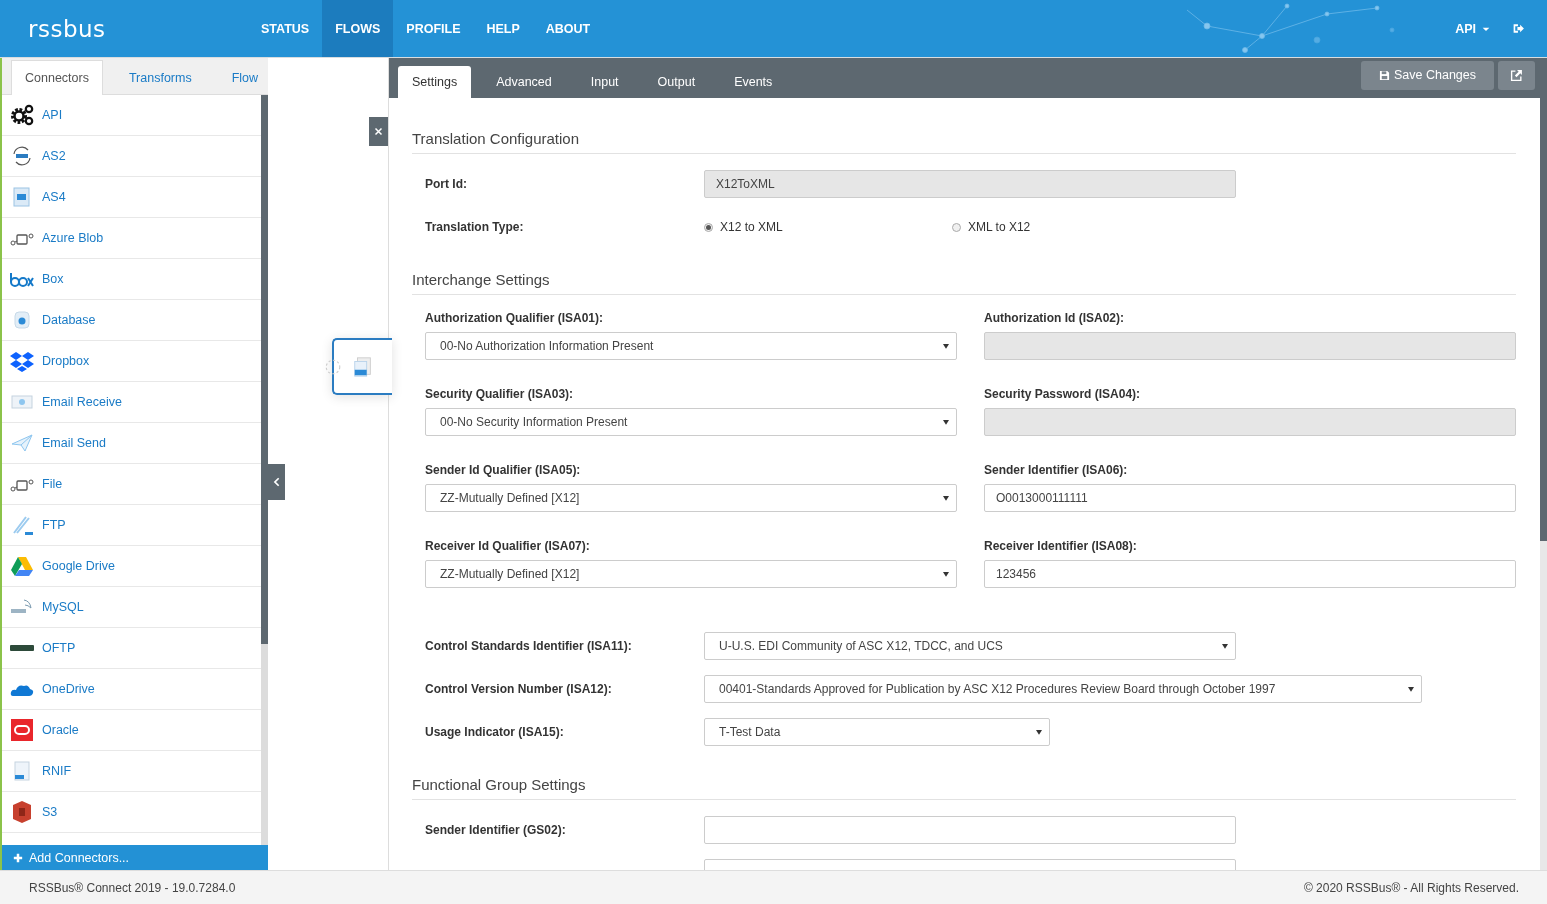 This screenshot has width=1547, height=904. I want to click on collapse-button, so click(276, 482).